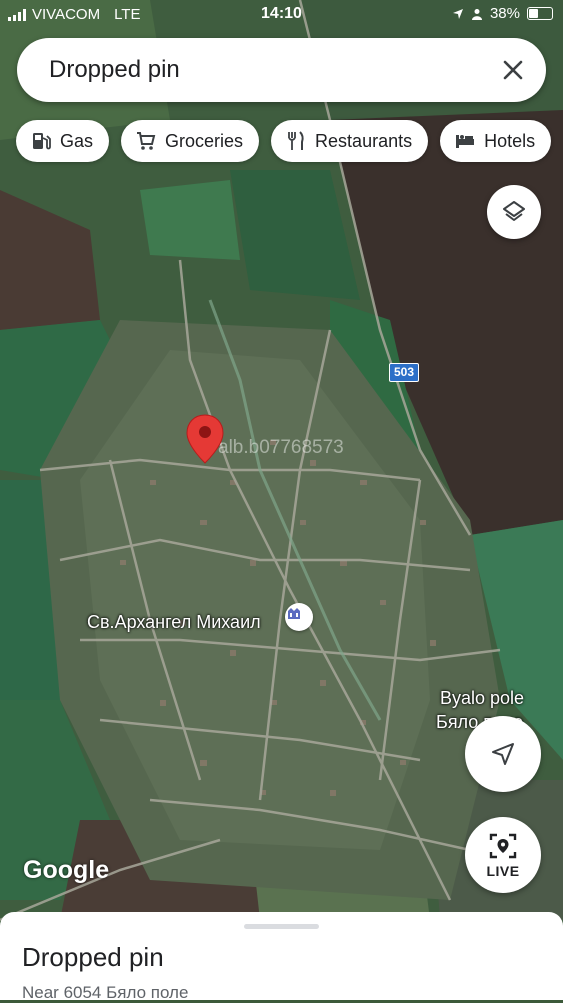  Describe the element at coordinates (281, 957) in the screenshot. I see `bottom-sheet: Dropped pin Near 6054 Бяло поле` at that location.